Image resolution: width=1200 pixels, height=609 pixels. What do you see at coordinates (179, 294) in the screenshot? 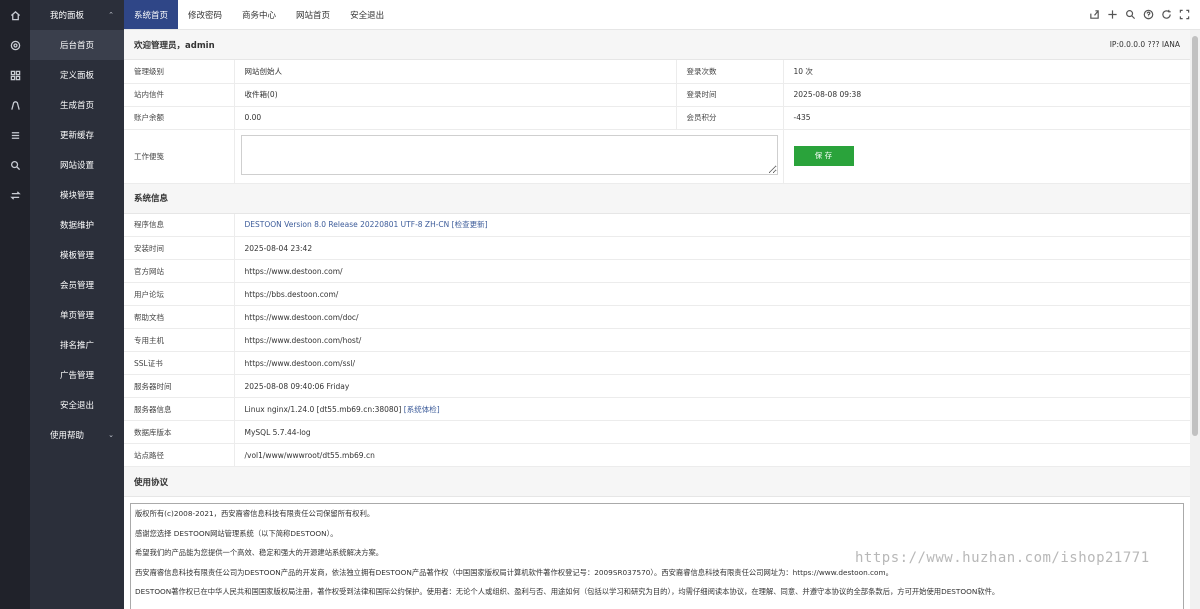
I see `sysinfo-label: 用户论坛` at bounding box center [179, 294].